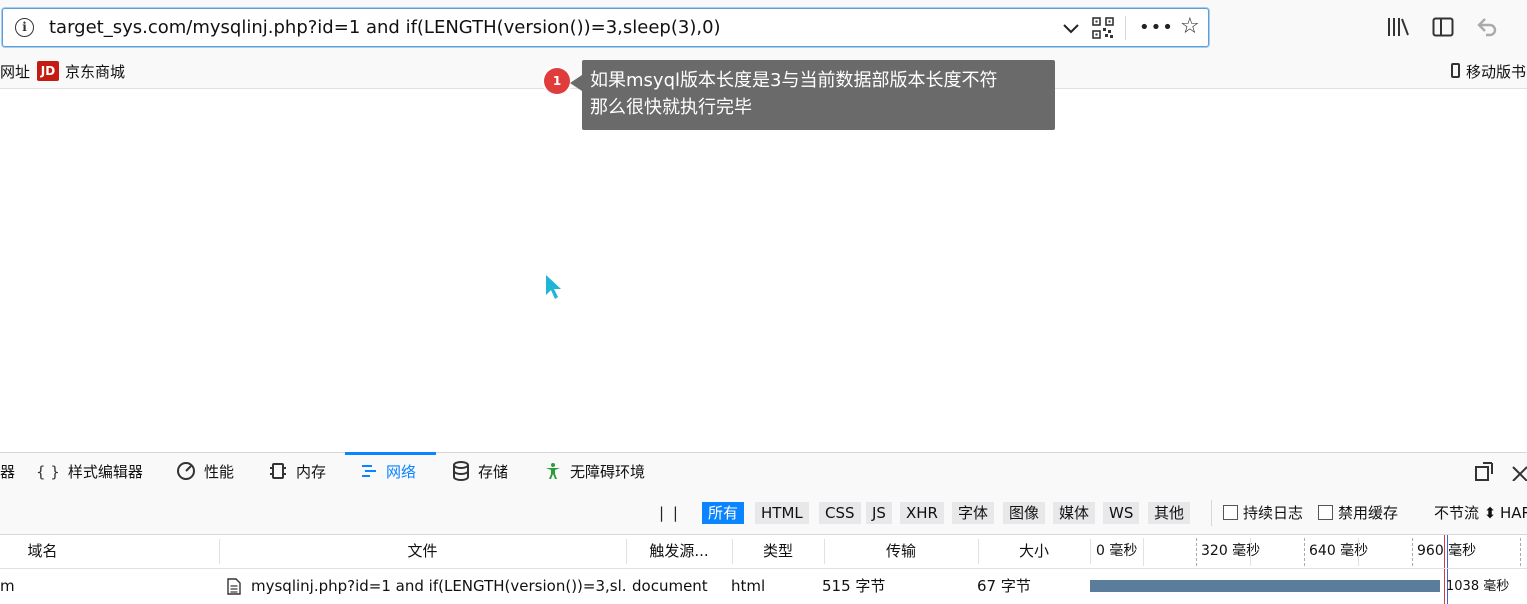  I want to click on tab-label: 性能, so click(219, 472).